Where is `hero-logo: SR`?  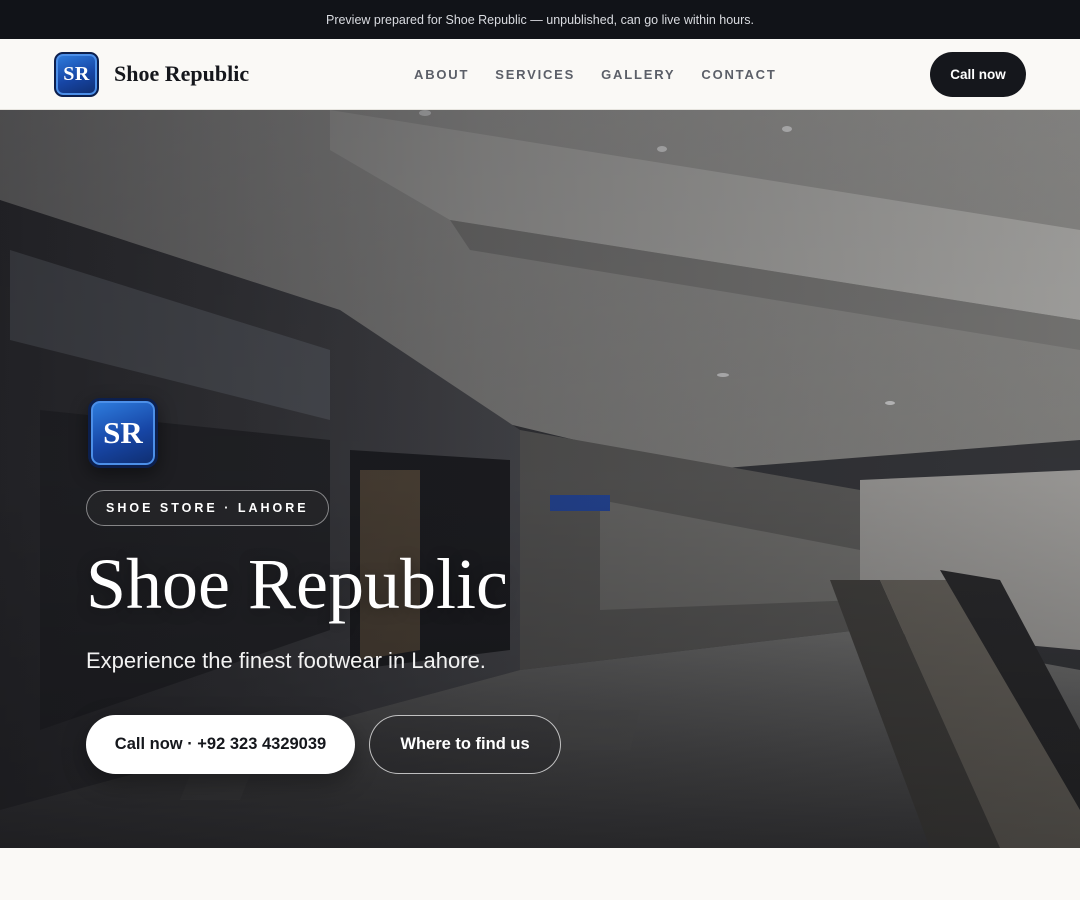
hero-logo: SR is located at coordinates (123, 433).